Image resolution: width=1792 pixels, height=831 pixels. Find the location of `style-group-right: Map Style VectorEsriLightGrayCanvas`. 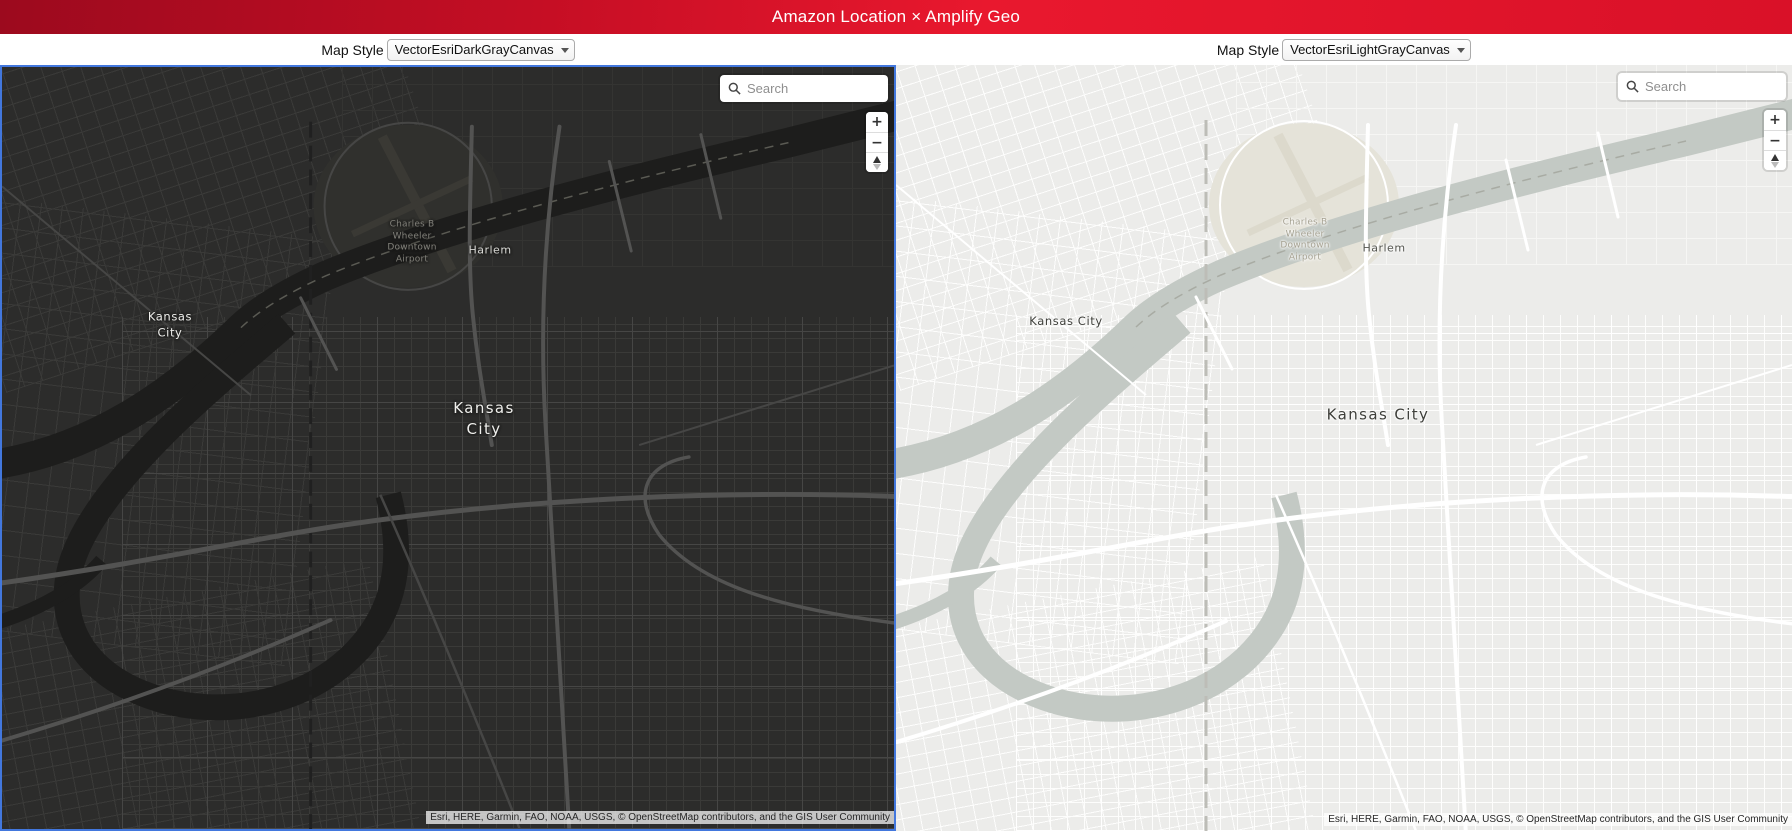

style-group-right: Map Style VectorEsriLightGrayCanvas is located at coordinates (1344, 49).